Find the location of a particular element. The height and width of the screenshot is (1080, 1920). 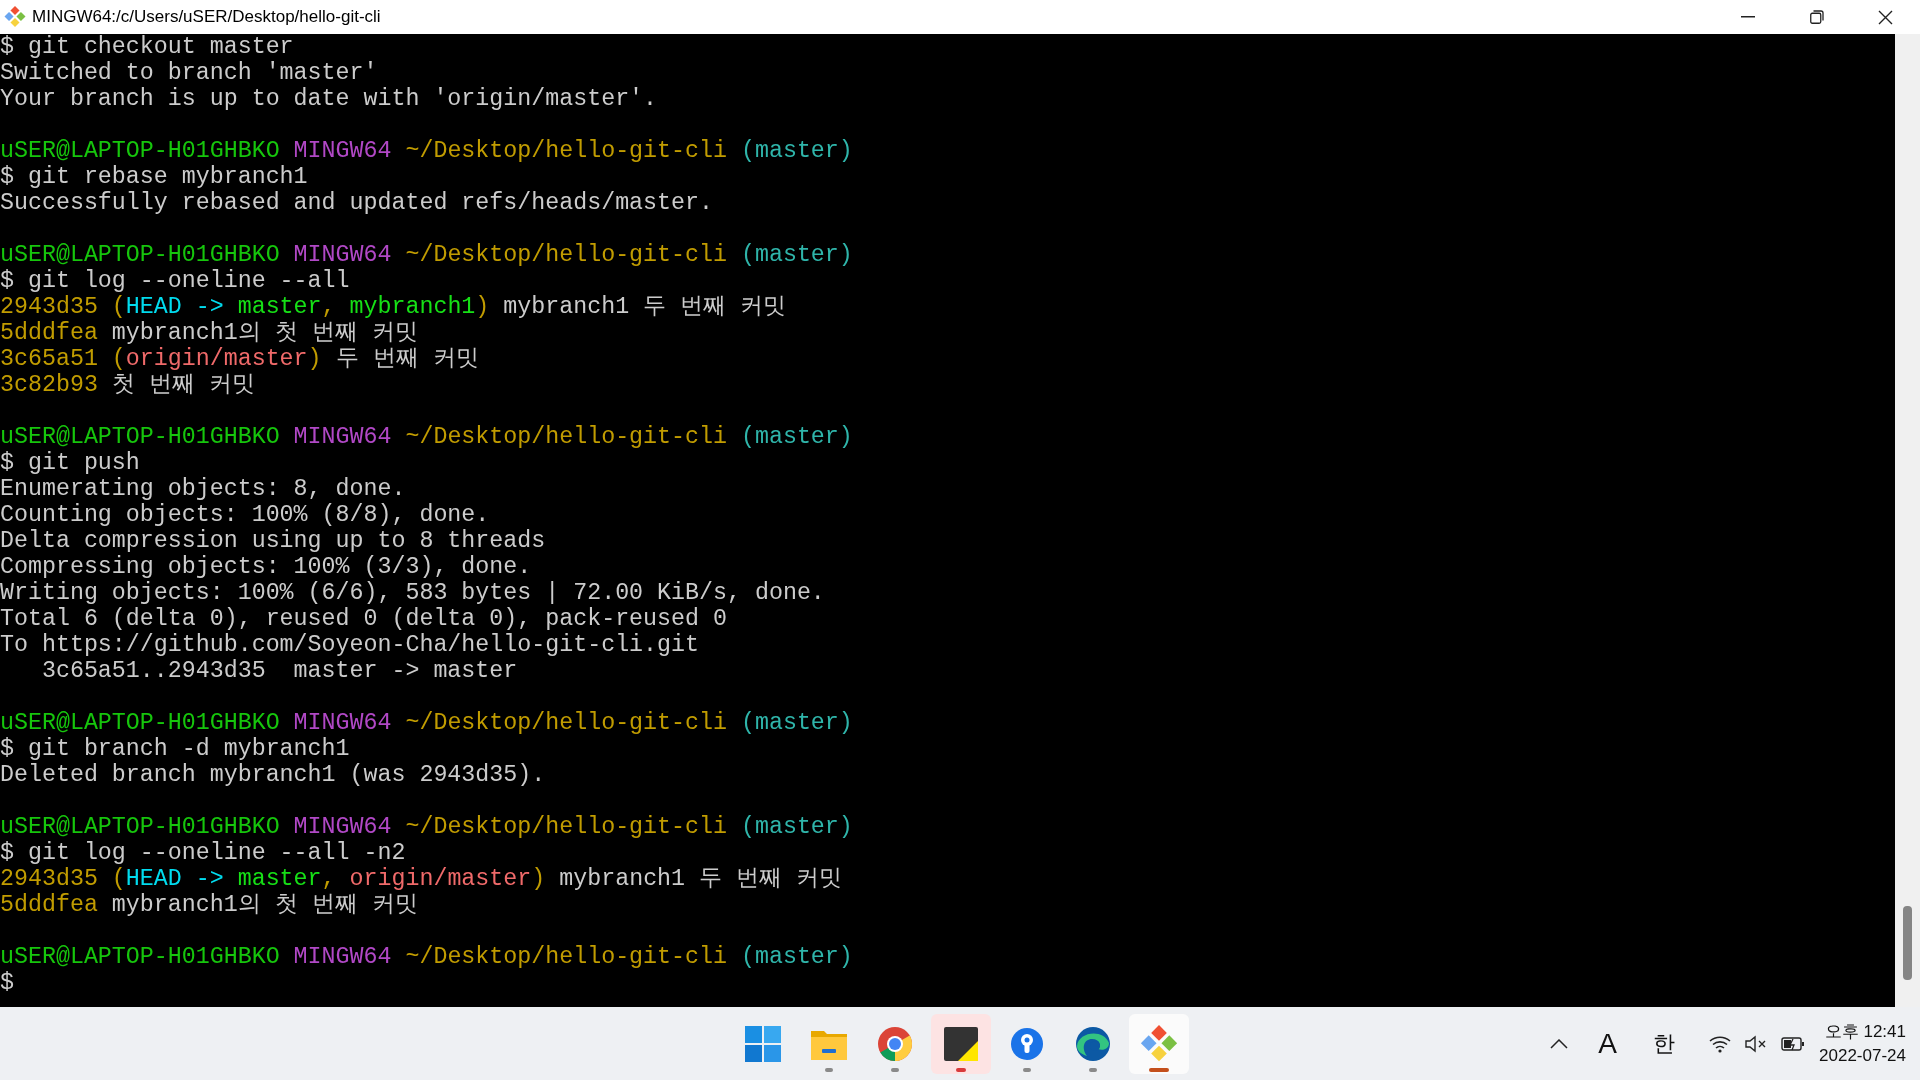

taskbar-app-button is located at coordinates (961, 1043).